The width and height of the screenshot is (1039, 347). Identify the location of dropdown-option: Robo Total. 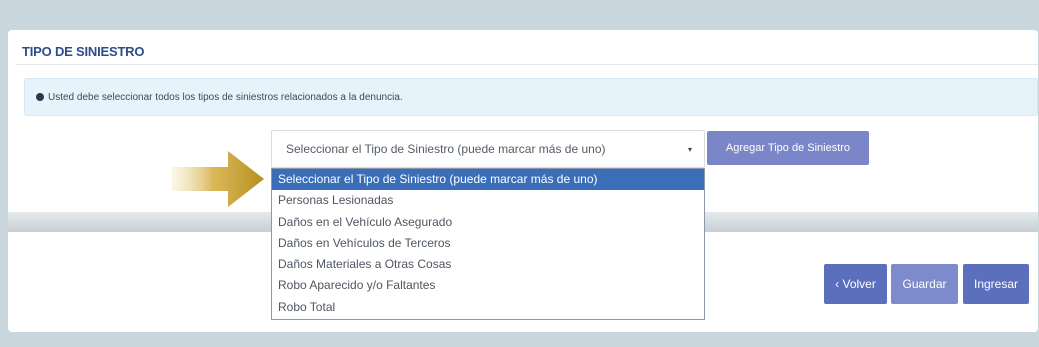
(488, 307).